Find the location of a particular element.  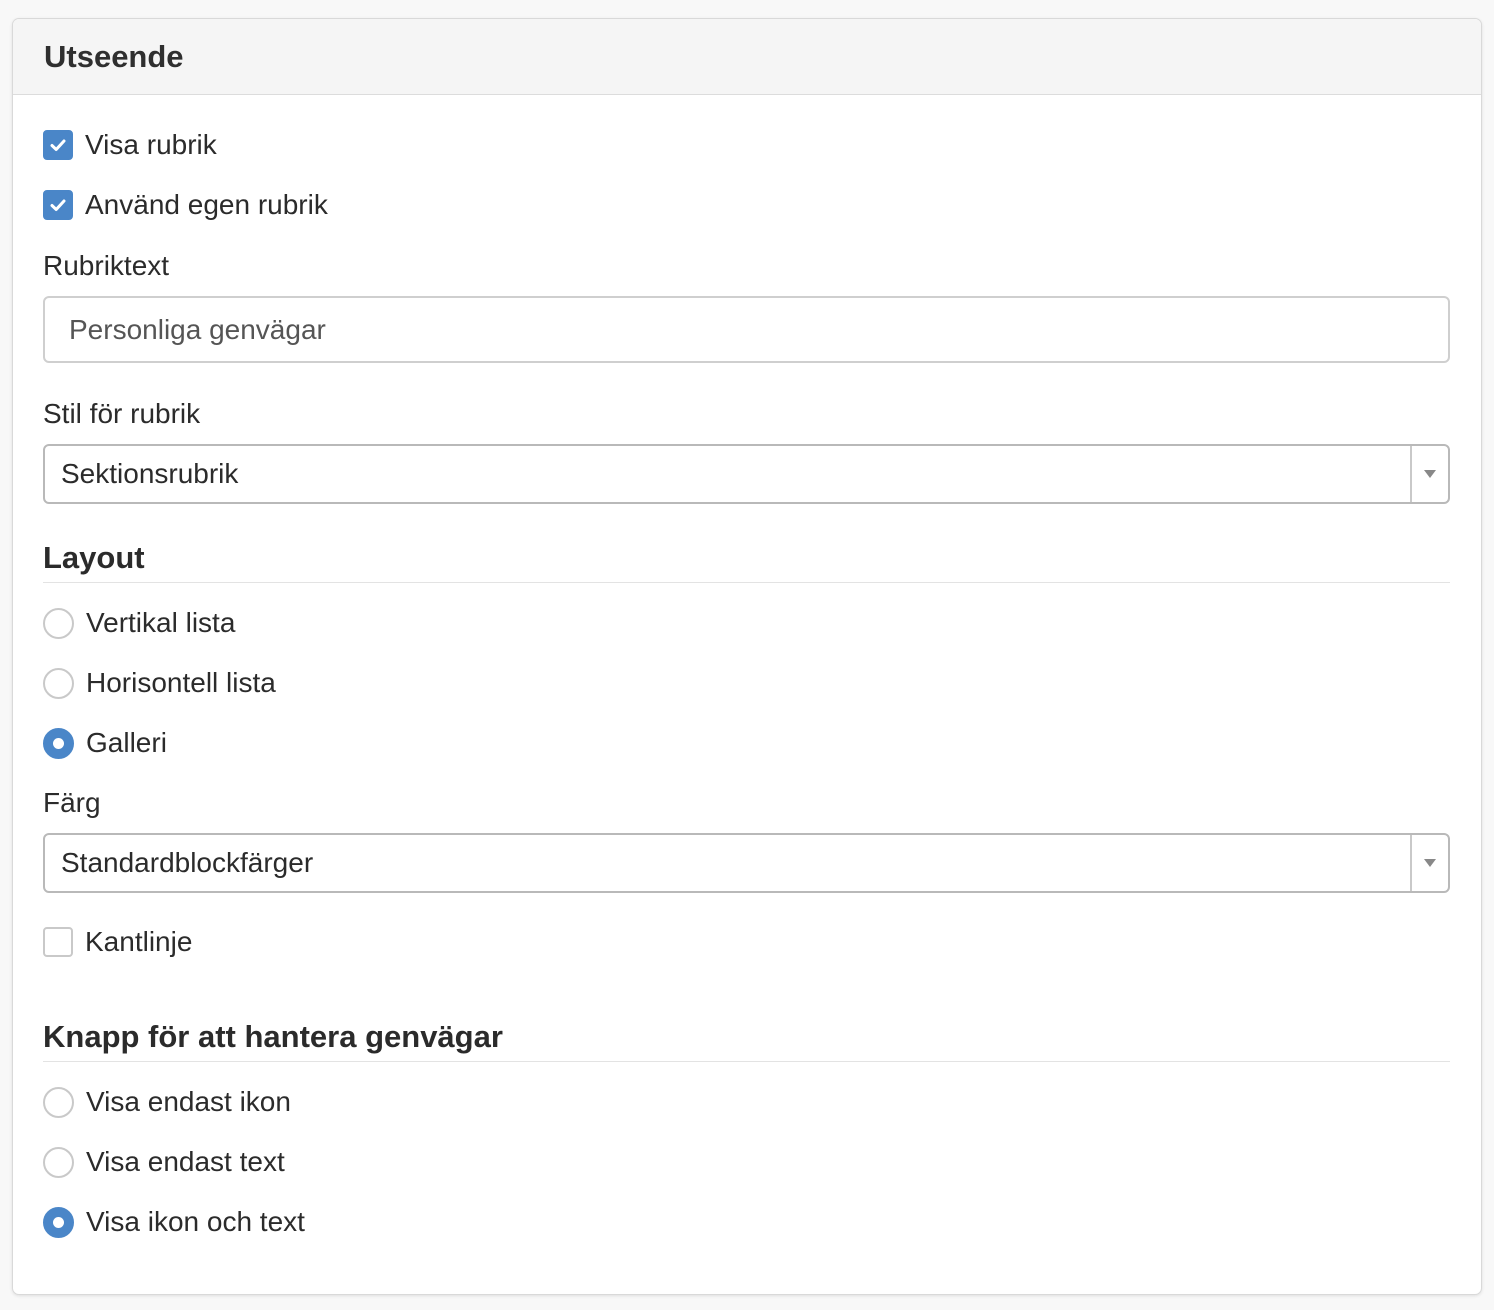

show-heading-label: Visa rubrik is located at coordinates (151, 144).